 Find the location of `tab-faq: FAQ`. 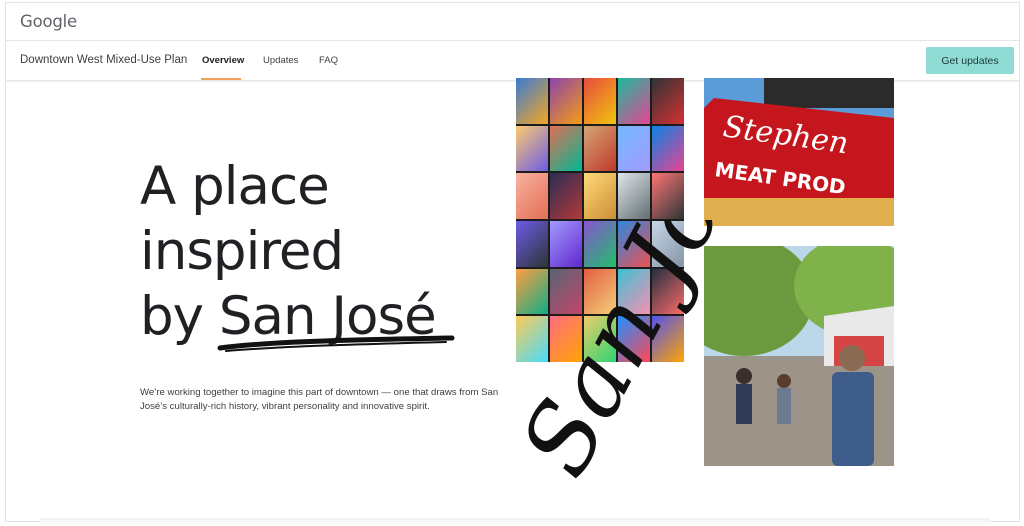

tab-faq: FAQ is located at coordinates (328, 60).